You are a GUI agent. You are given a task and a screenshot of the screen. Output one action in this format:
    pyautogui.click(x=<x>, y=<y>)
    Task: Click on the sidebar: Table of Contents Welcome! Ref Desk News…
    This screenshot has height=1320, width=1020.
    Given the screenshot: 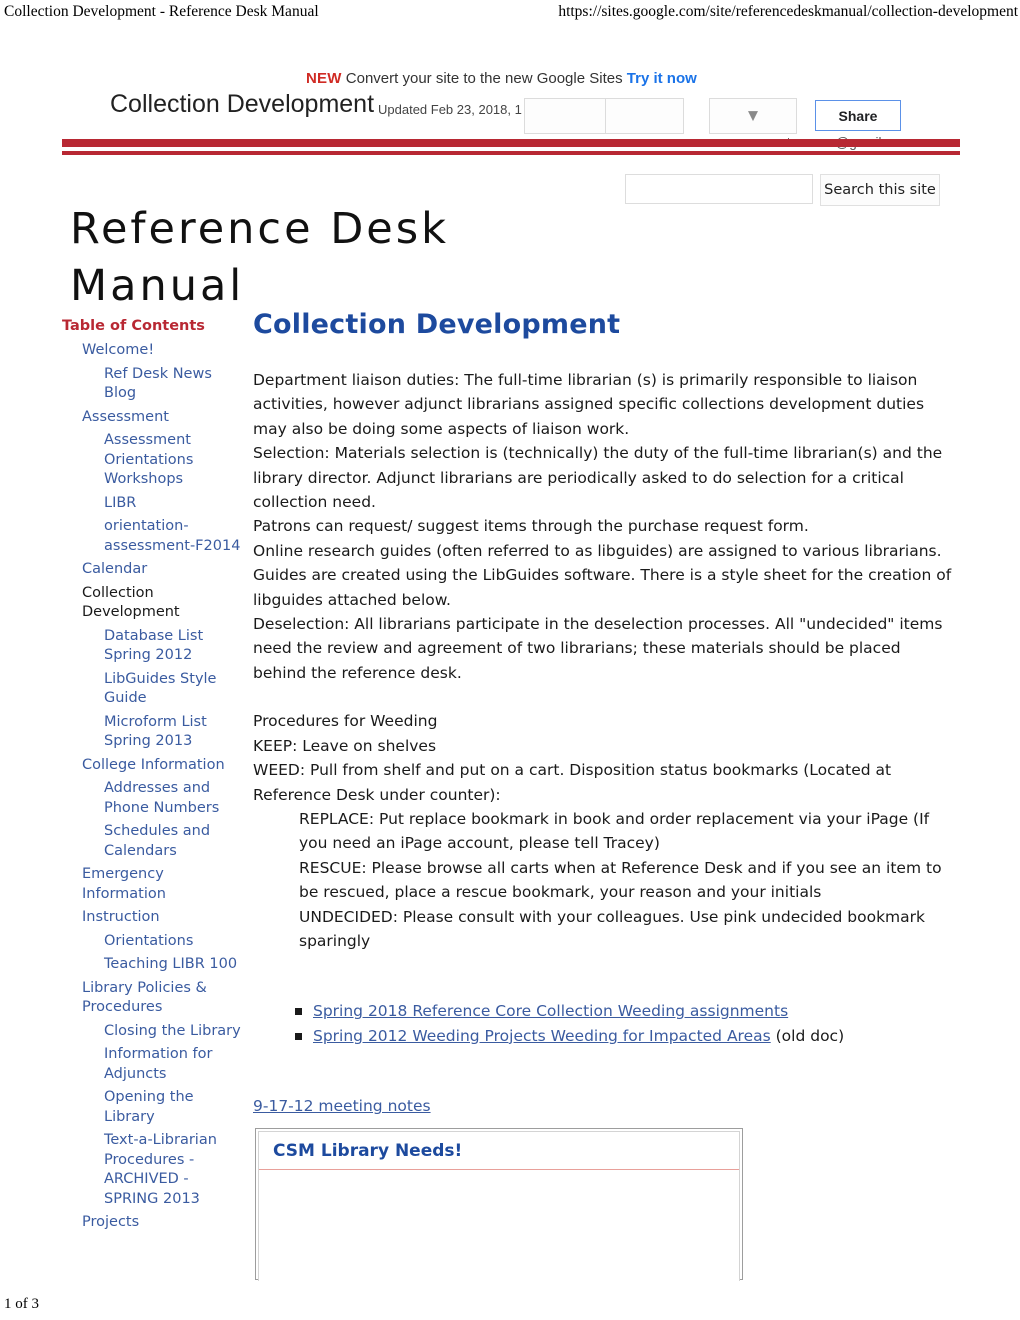 What is the action you would take?
    pyautogui.click(x=152, y=776)
    